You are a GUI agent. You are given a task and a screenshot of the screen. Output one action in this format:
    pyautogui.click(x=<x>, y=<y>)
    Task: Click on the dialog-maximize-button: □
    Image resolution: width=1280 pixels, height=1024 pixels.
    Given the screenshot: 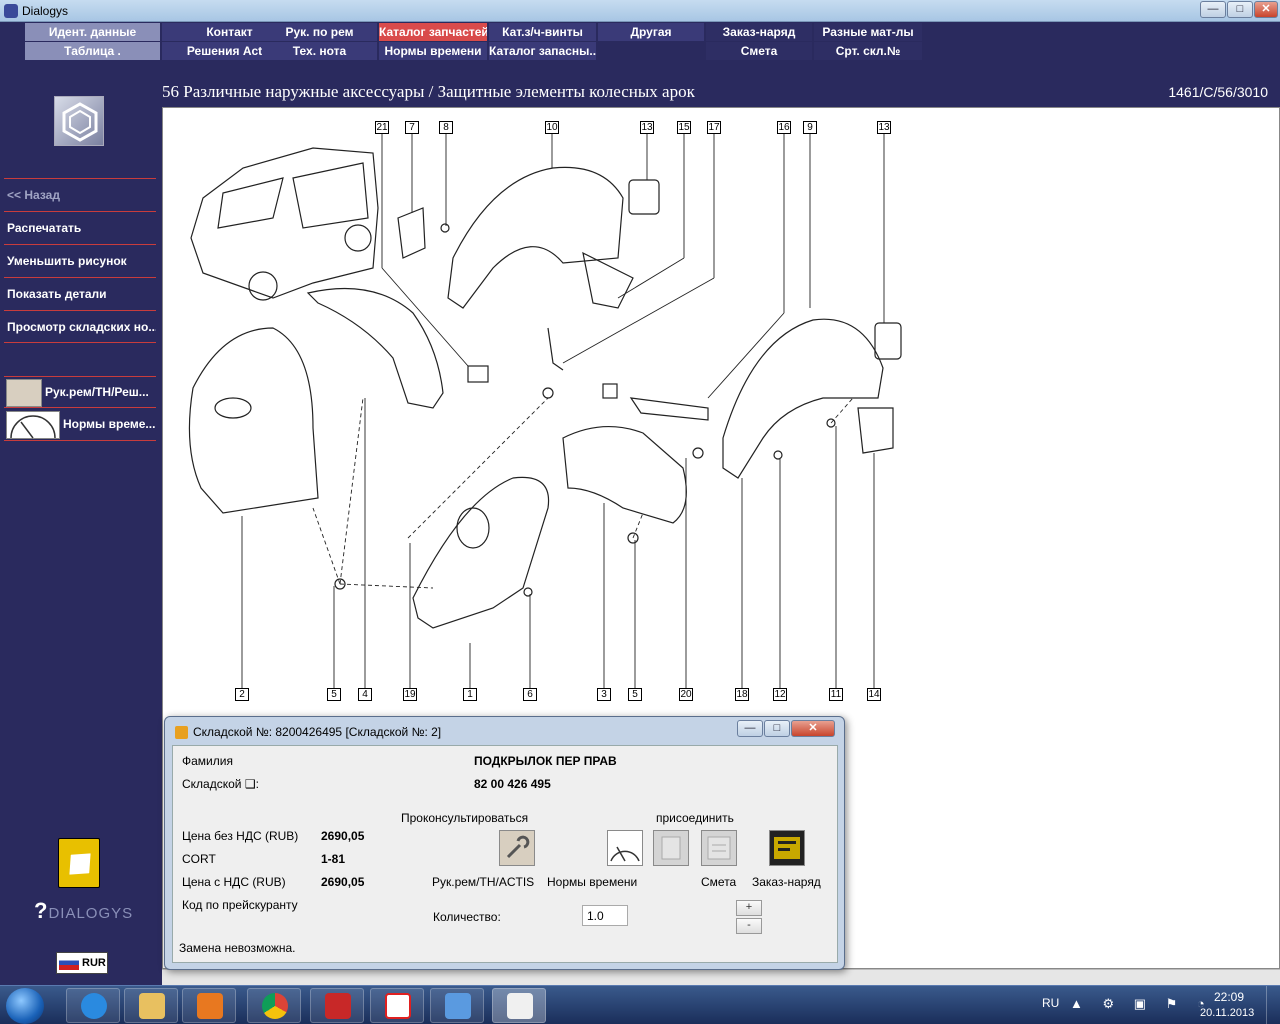 What is the action you would take?
    pyautogui.click(x=777, y=728)
    